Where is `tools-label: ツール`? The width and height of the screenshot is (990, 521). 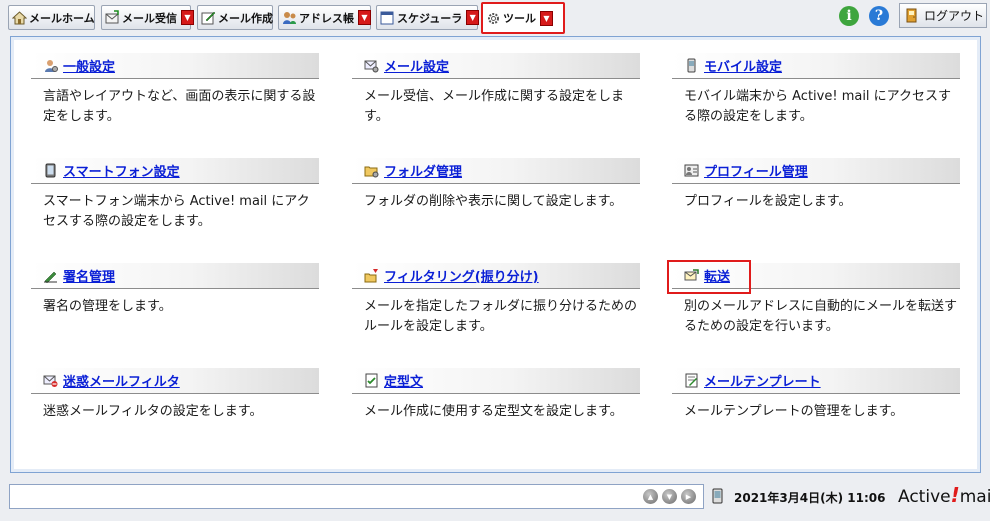 tools-label: ツール is located at coordinates (519, 18).